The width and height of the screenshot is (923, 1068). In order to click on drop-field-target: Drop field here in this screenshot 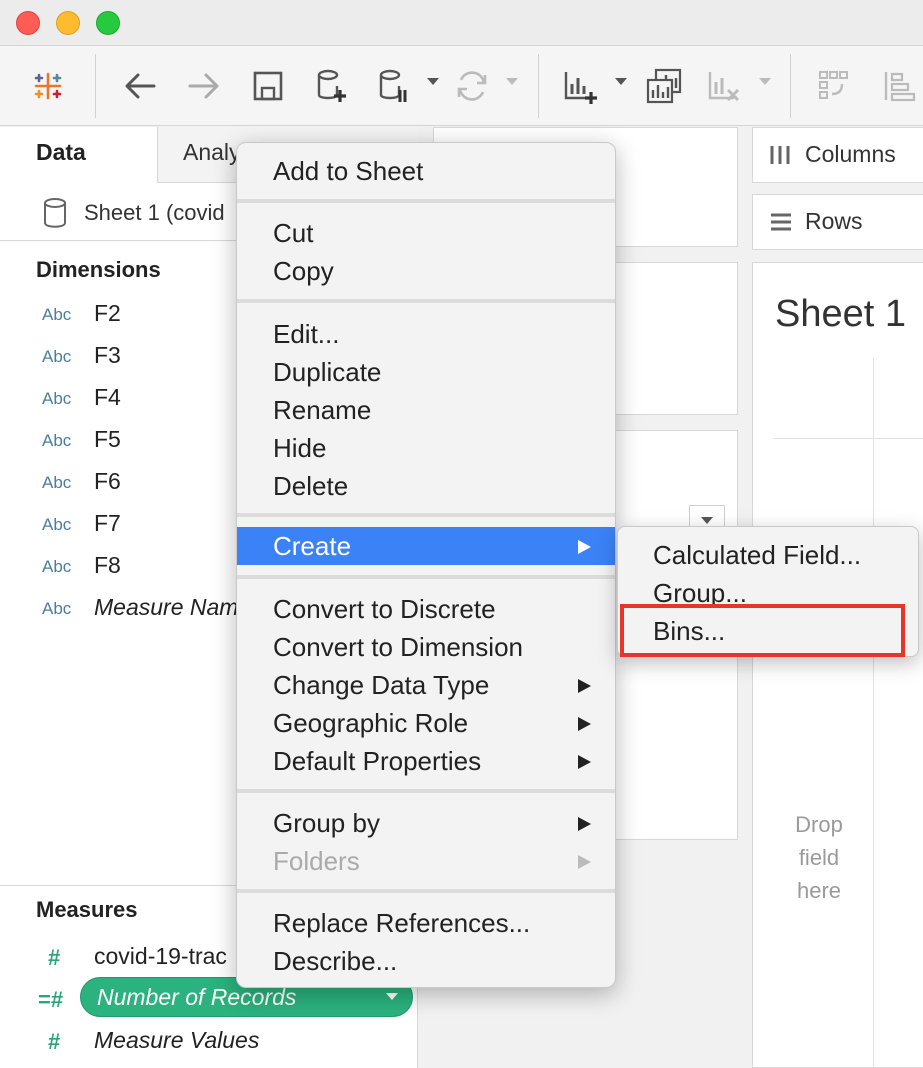, I will do `click(819, 857)`.